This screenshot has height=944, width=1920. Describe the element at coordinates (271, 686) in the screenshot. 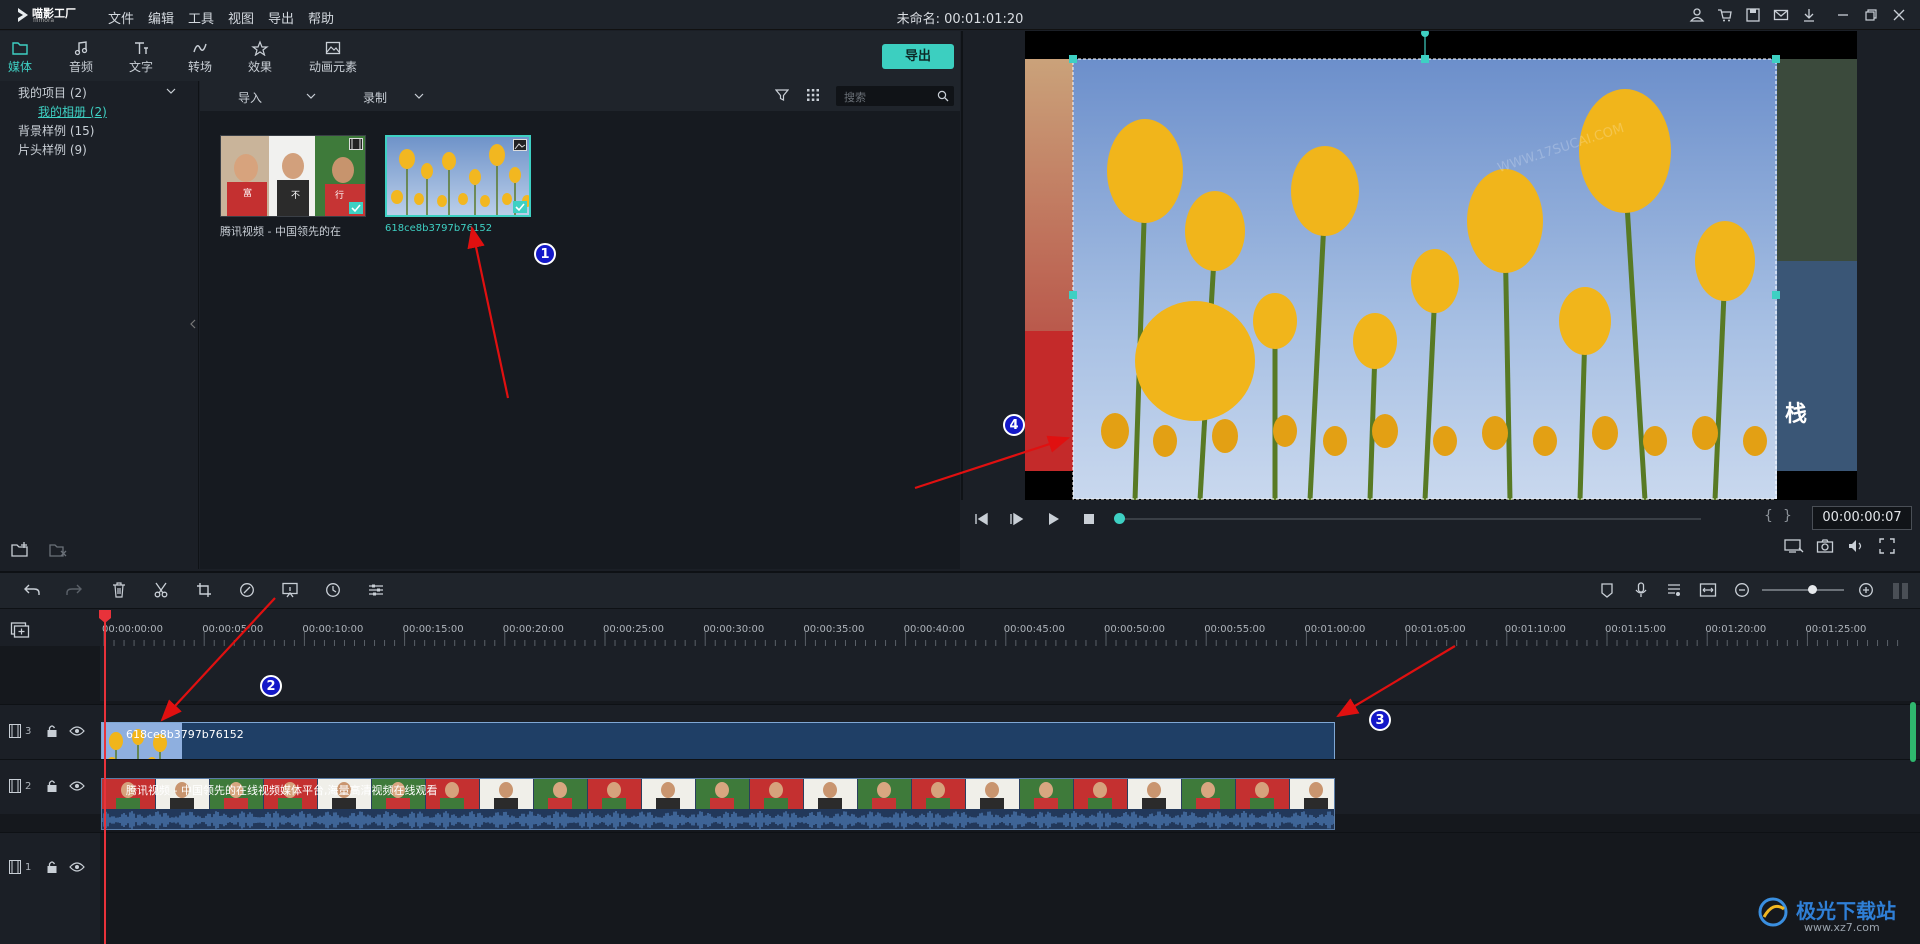

I see `callout-badge-2: 2` at that location.